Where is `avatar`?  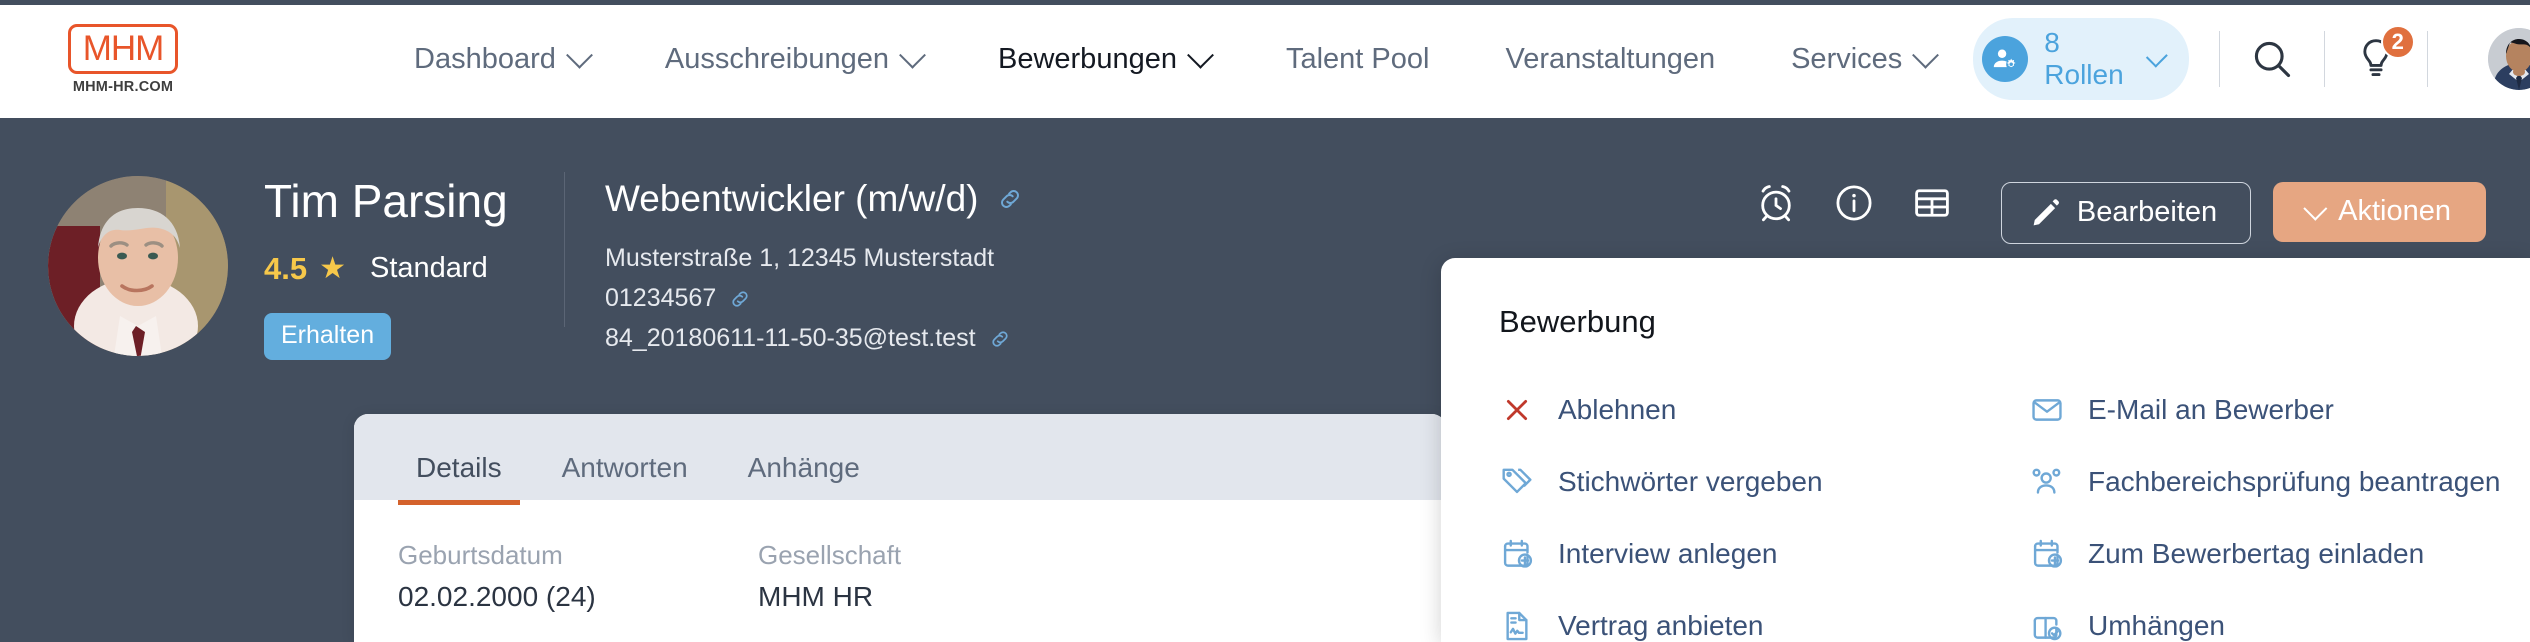 avatar is located at coordinates (2508, 59).